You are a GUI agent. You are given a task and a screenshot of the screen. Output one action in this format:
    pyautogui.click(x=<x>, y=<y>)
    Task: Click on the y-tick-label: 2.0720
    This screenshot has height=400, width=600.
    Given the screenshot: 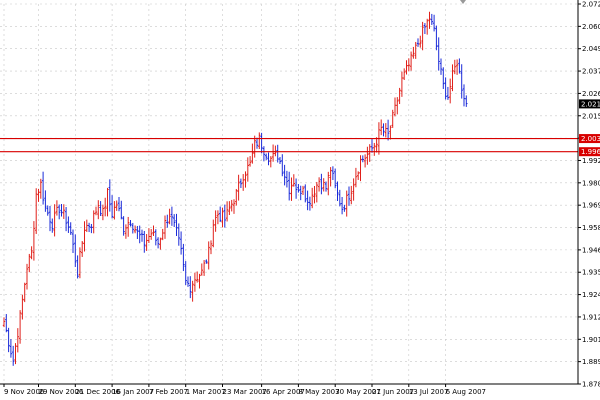 What is the action you would take?
    pyautogui.click(x=591, y=5)
    